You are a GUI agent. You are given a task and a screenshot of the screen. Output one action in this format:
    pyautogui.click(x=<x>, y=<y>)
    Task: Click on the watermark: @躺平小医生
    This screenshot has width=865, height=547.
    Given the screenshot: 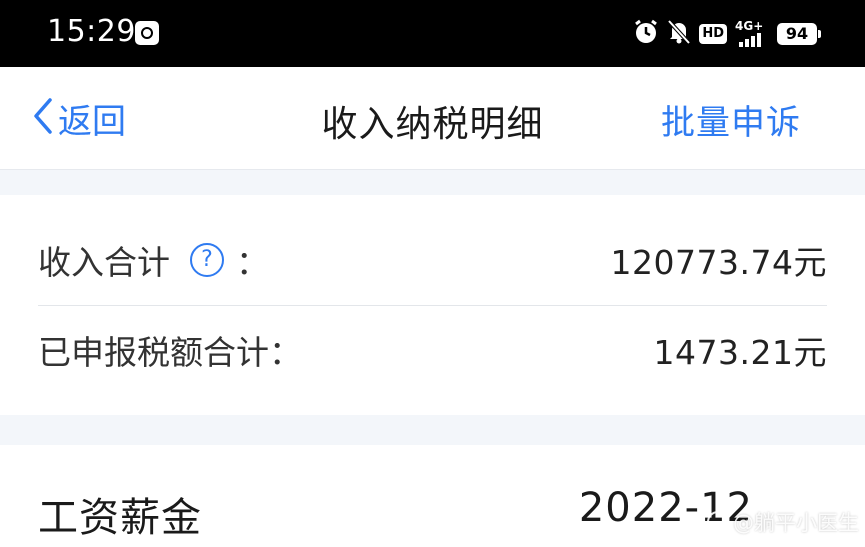 What is the action you would take?
    pyautogui.click(x=783, y=522)
    